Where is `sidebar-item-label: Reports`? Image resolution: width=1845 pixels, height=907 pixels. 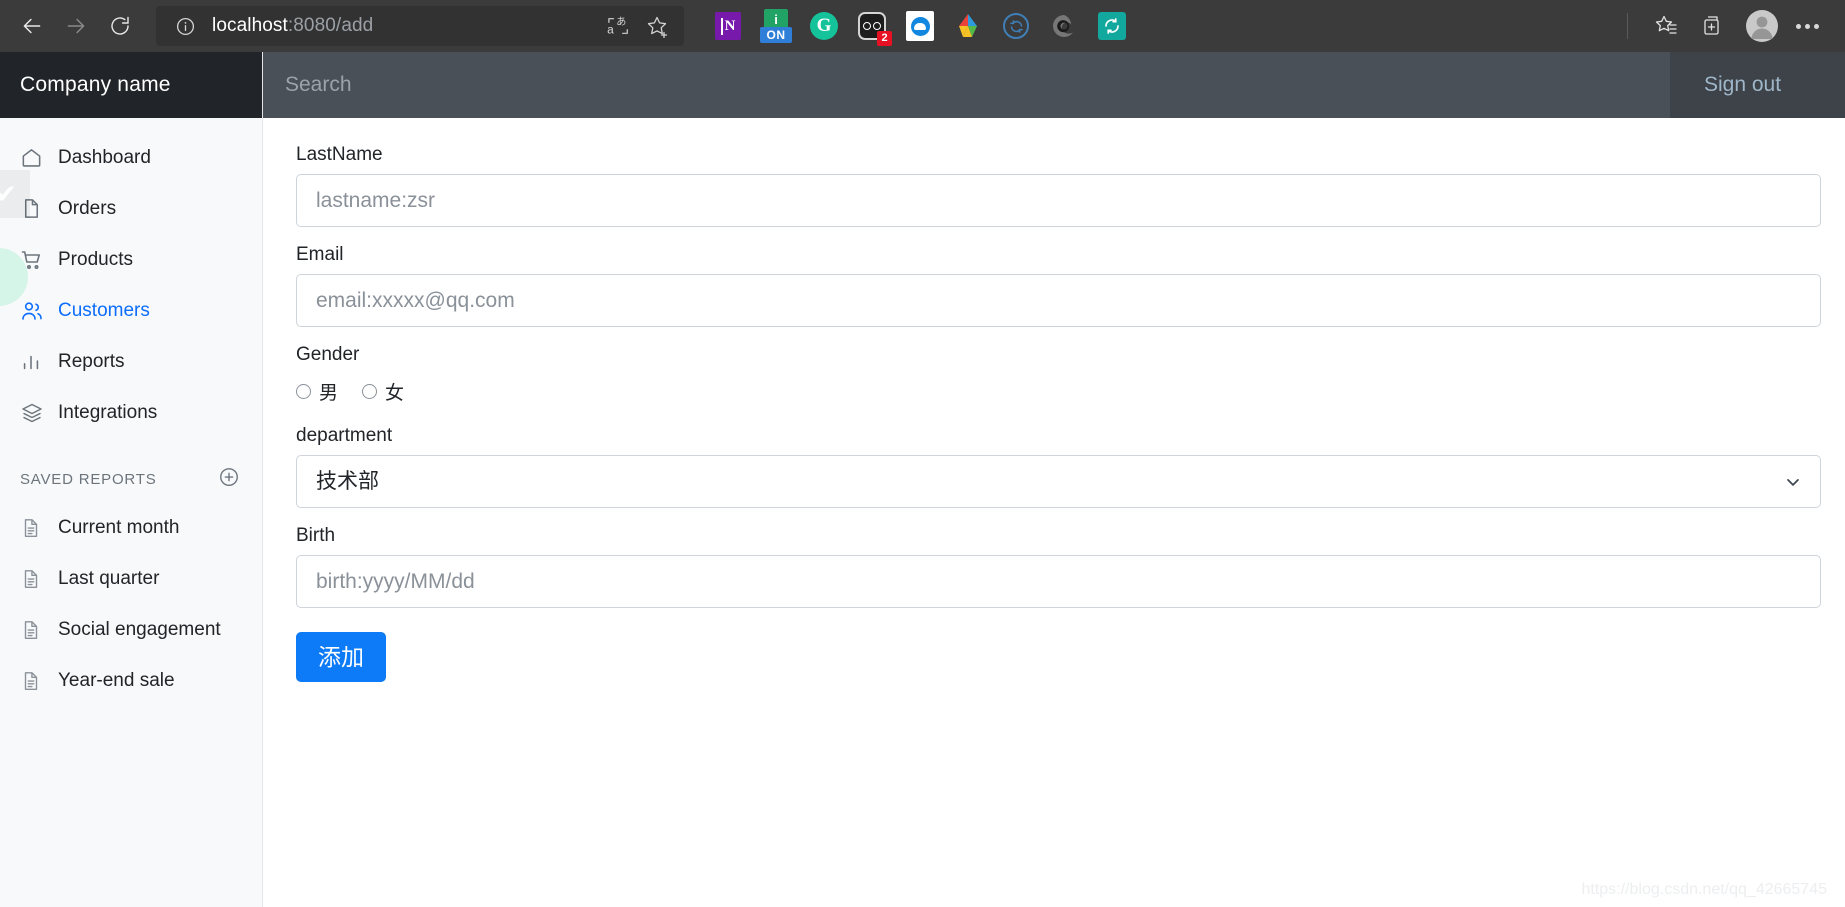 sidebar-item-label: Reports is located at coordinates (91, 361).